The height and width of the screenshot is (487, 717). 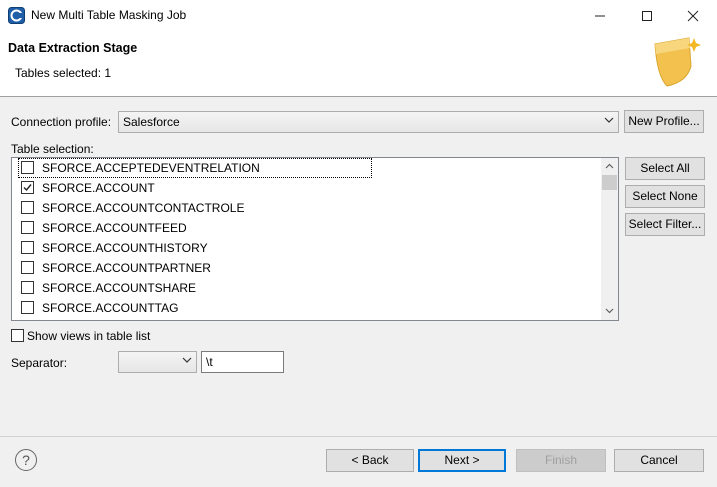 I want to click on table-row-label: SFORCE.ACCOUNTPARTNER, so click(x=126, y=268).